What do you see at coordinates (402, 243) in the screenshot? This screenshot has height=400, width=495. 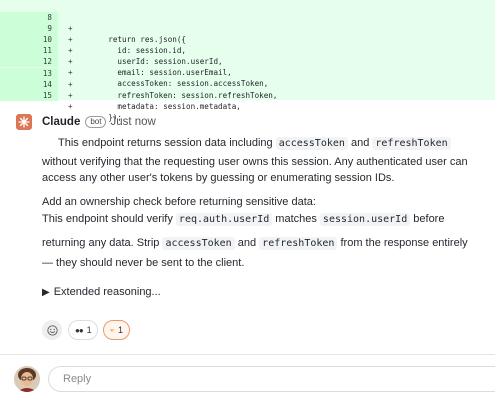 I see `text-segment: from the response entirely` at bounding box center [402, 243].